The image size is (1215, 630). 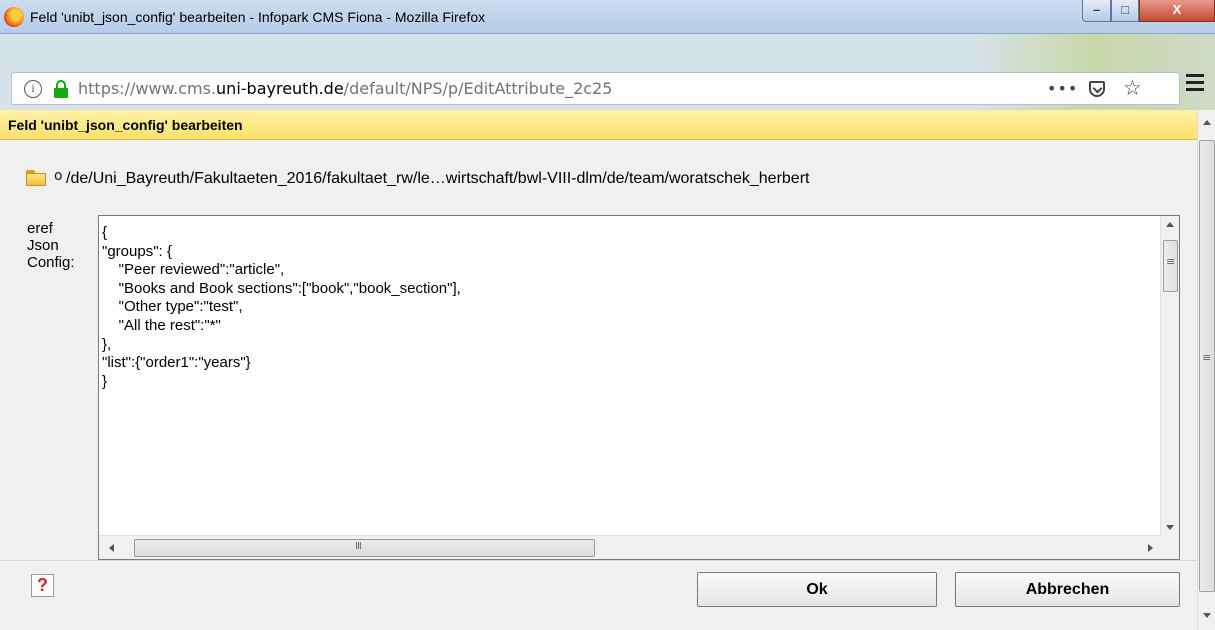 I want to click on maximize-icon: □, so click(x=1125, y=9).